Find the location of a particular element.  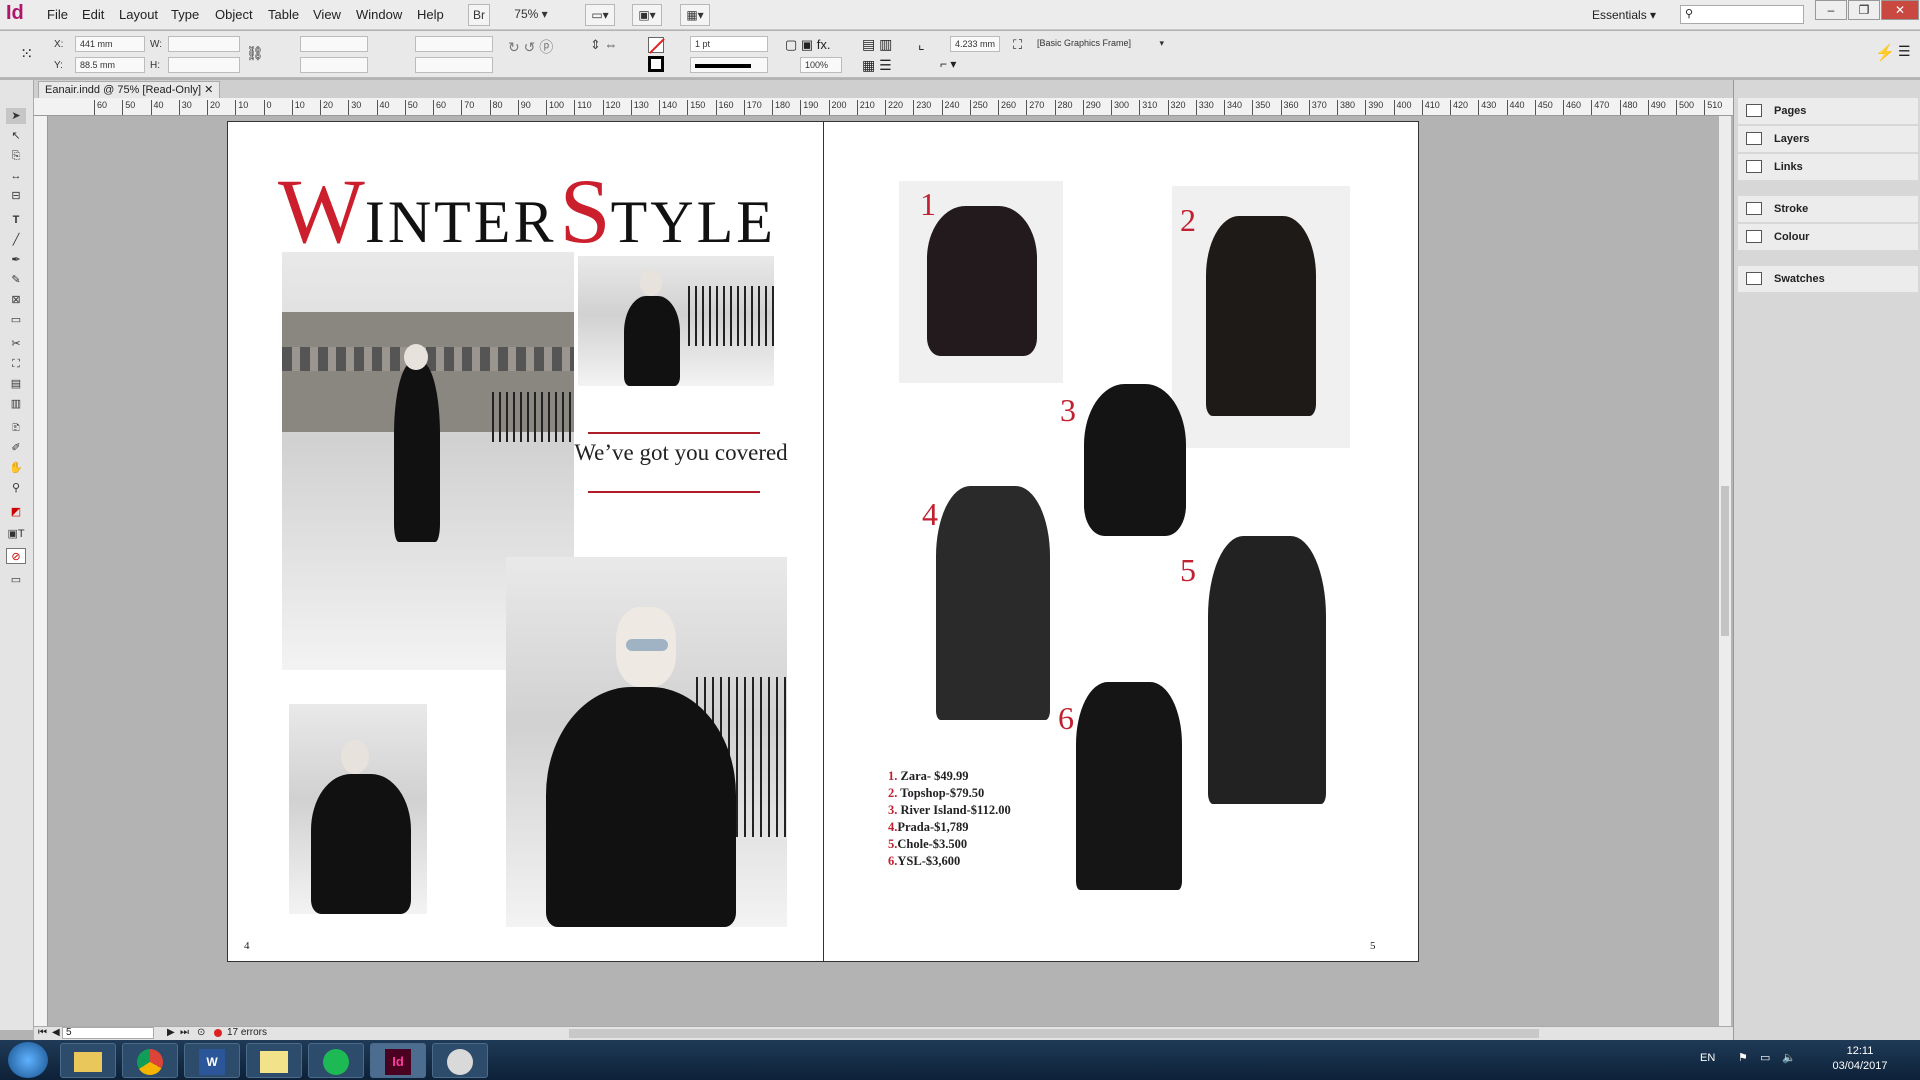

photo-small-bottom is located at coordinates (358, 809).